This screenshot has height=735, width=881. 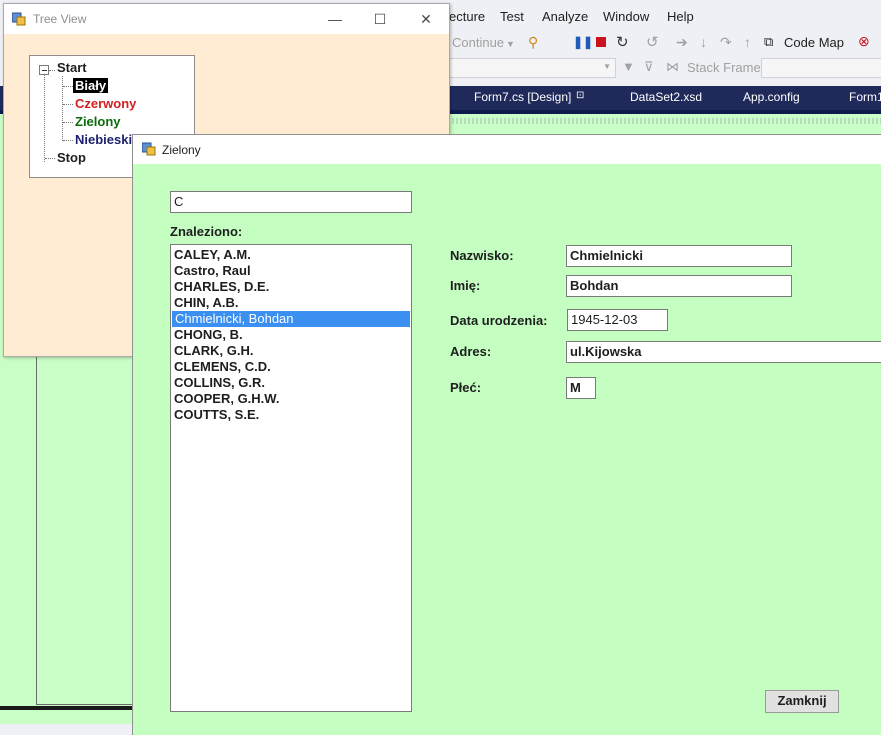 What do you see at coordinates (478, 42) in the screenshot?
I see `continue-button: Continue` at bounding box center [478, 42].